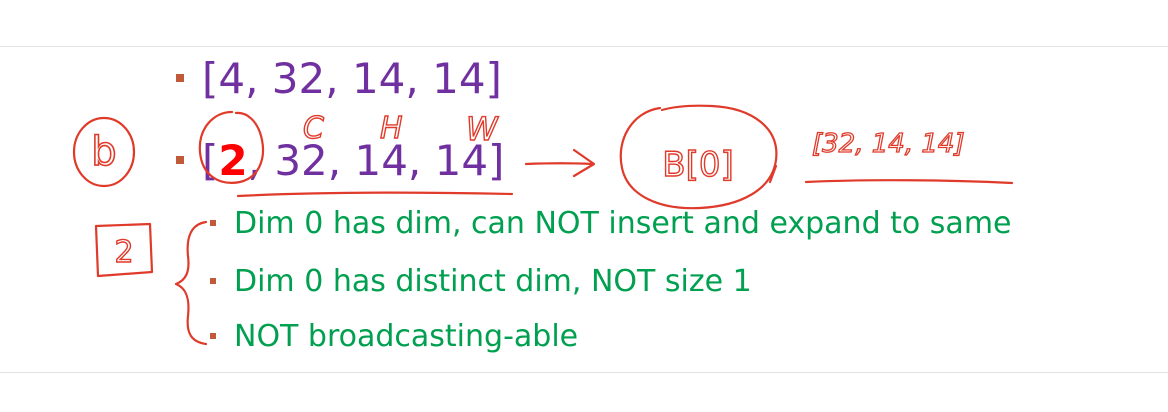  Describe the element at coordinates (493, 281) in the screenshot. I see `sub-bullet-text: Dim 0 has distinct dim, NOT size 1` at that location.